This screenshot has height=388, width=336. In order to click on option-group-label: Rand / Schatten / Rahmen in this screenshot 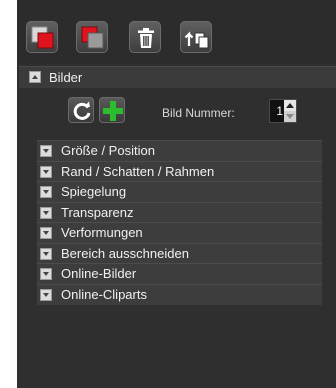, I will do `click(138, 171)`.